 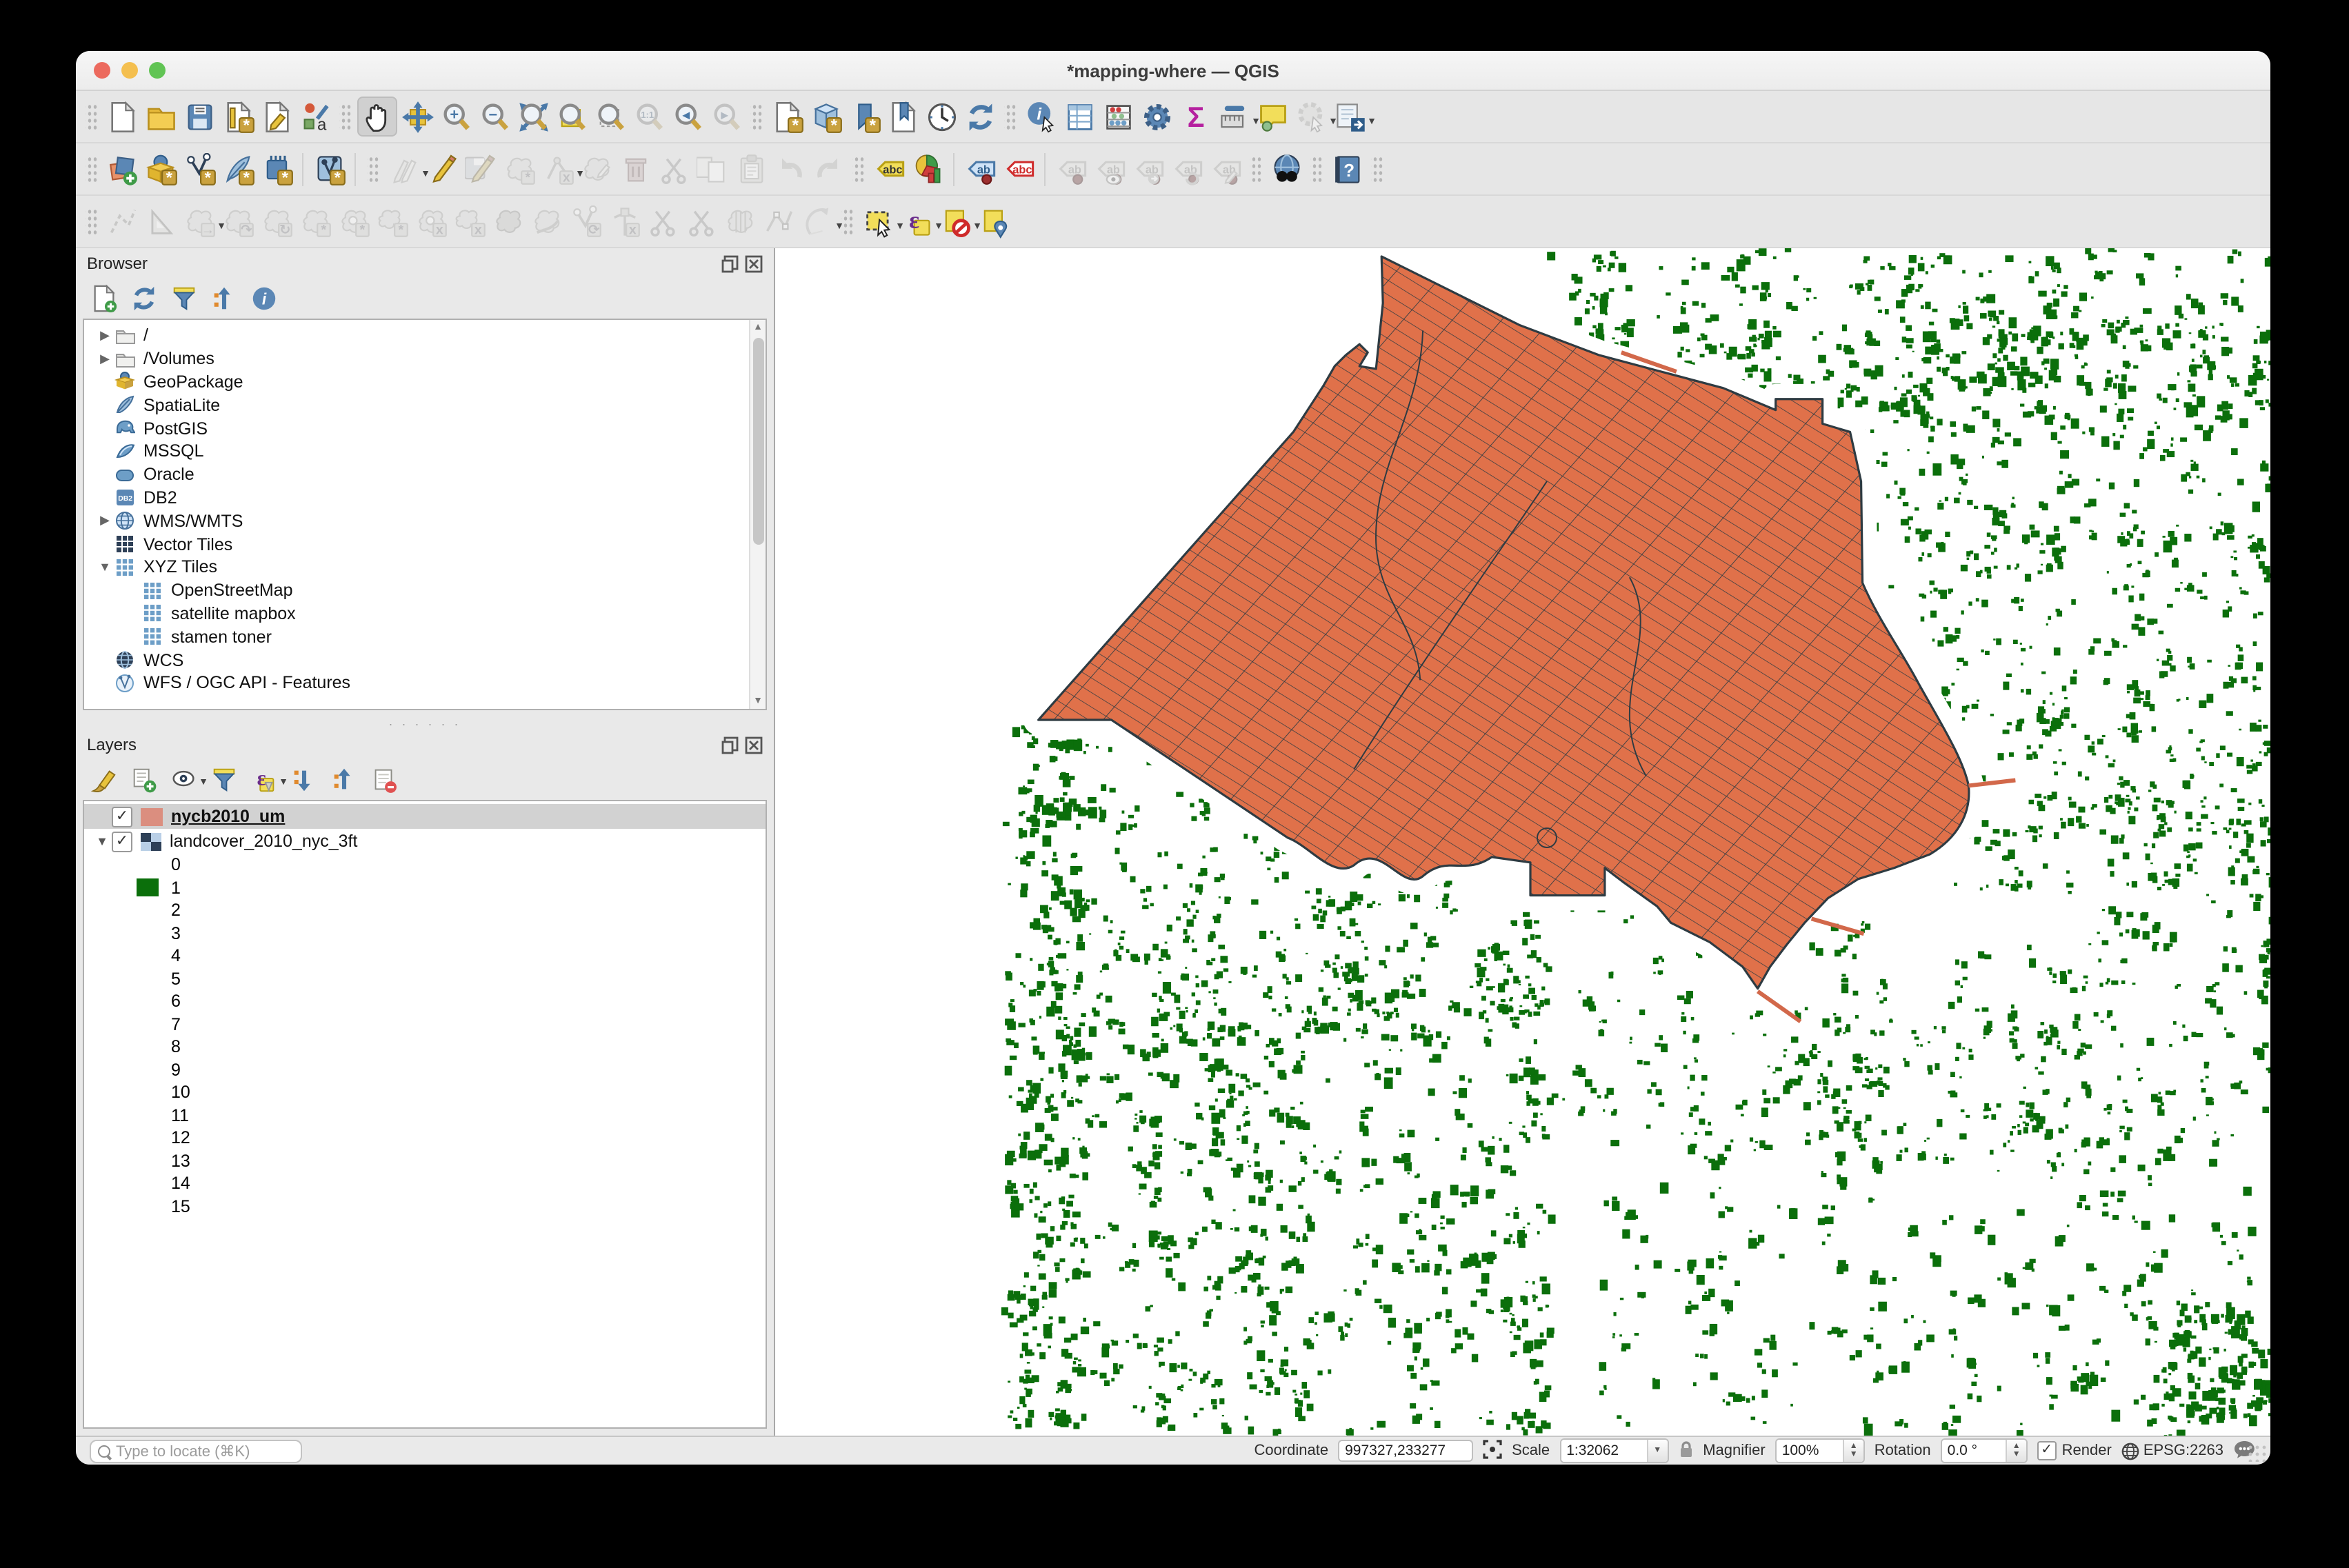 I want to click on layer-class-row: 7, so click(x=425, y=1024).